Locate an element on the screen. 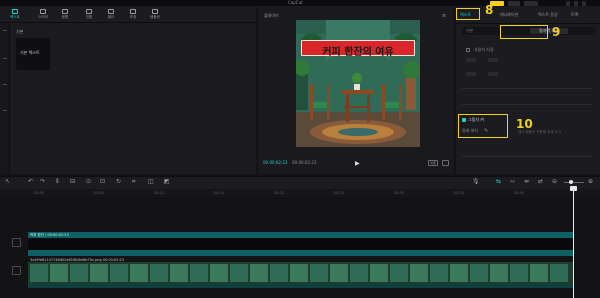 Image resolution: width=600 pixels, height=298 pixels. fullscreen-icon is located at coordinates (445, 163).